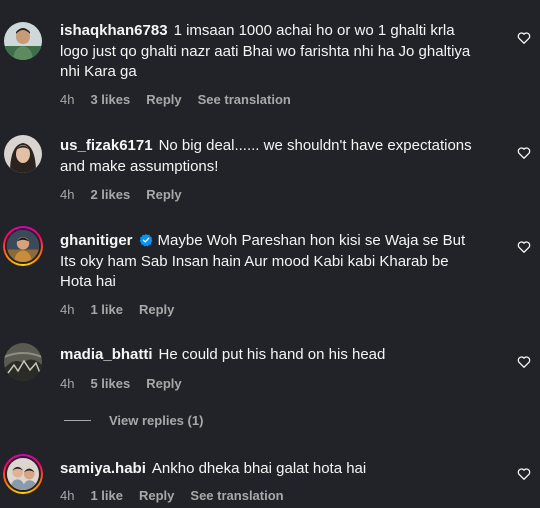 The width and height of the screenshot is (540, 508). Describe the element at coordinates (103, 468) in the screenshot. I see `comment-username: samiya.habi` at that location.